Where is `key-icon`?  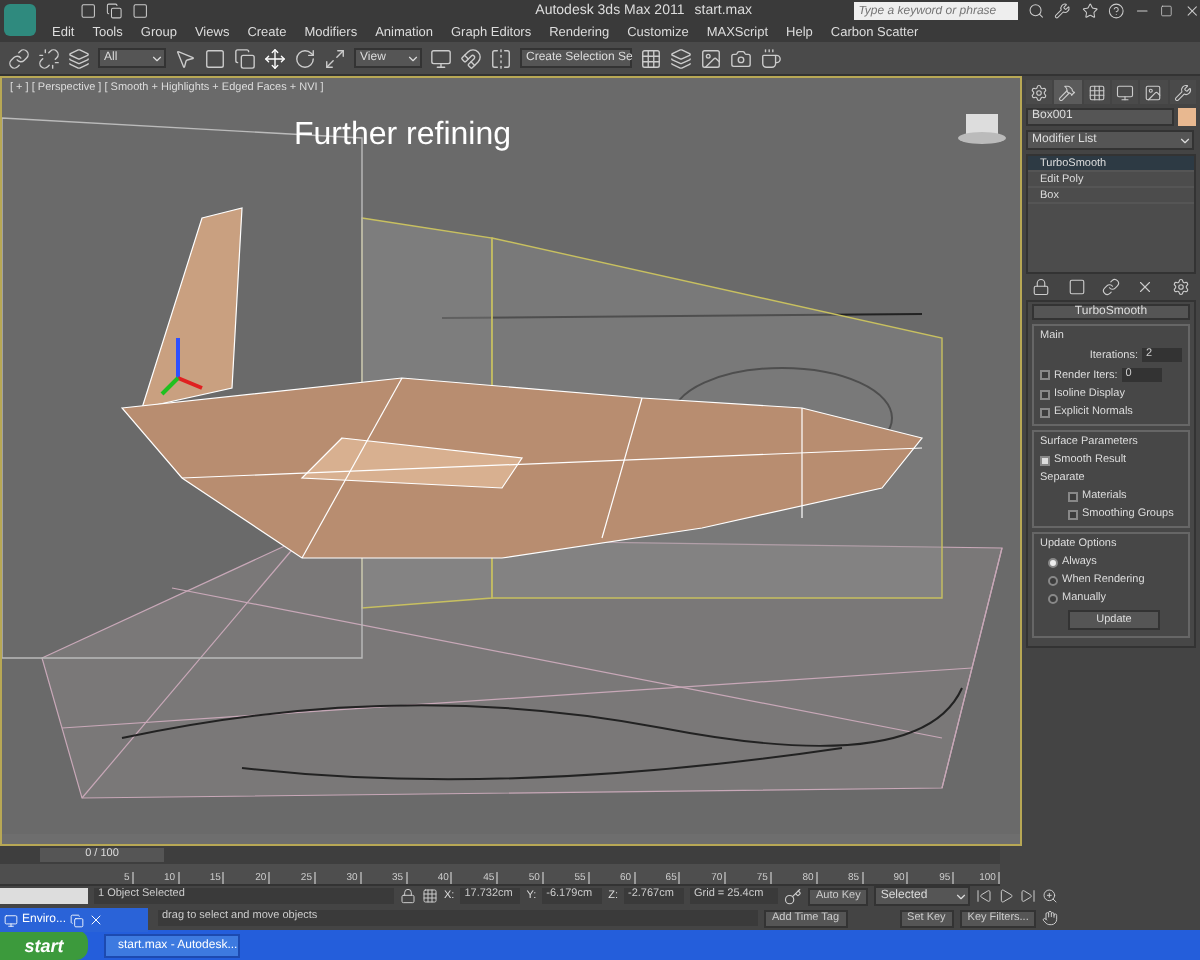
key-icon is located at coordinates (793, 896).